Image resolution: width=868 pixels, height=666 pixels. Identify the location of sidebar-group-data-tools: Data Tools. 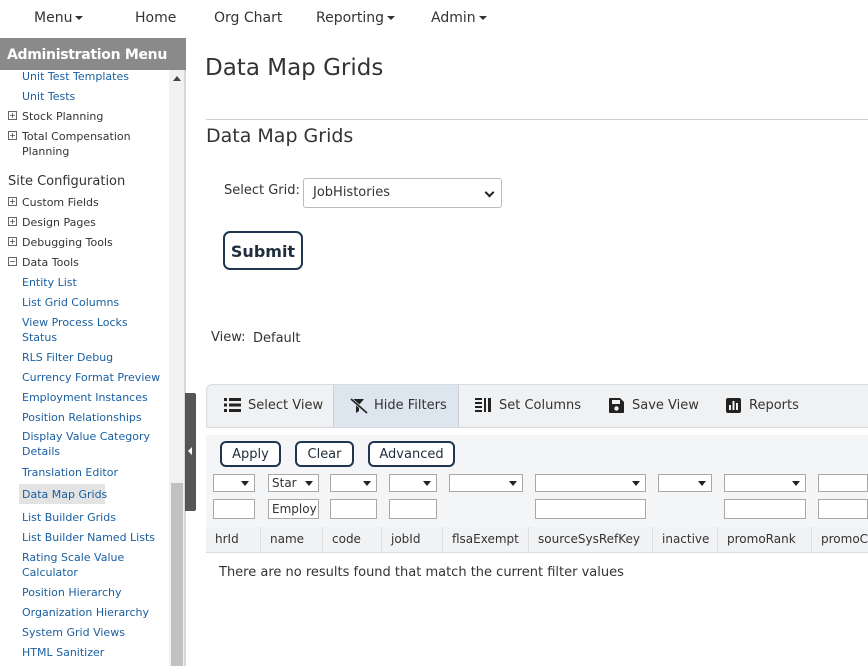
(92, 262).